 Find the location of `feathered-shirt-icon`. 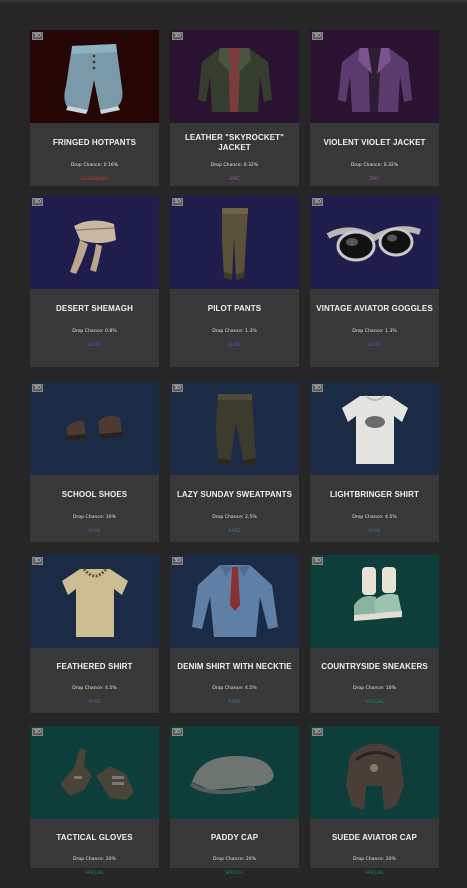

feathered-shirt-icon is located at coordinates (95, 602).